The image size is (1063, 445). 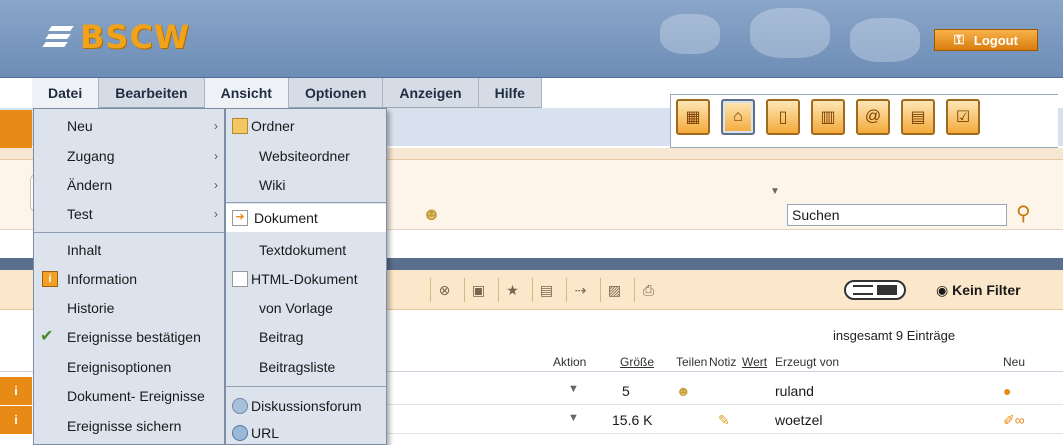 What do you see at coordinates (798, 420) in the screenshot?
I see `creator-value: woetzel` at bounding box center [798, 420].